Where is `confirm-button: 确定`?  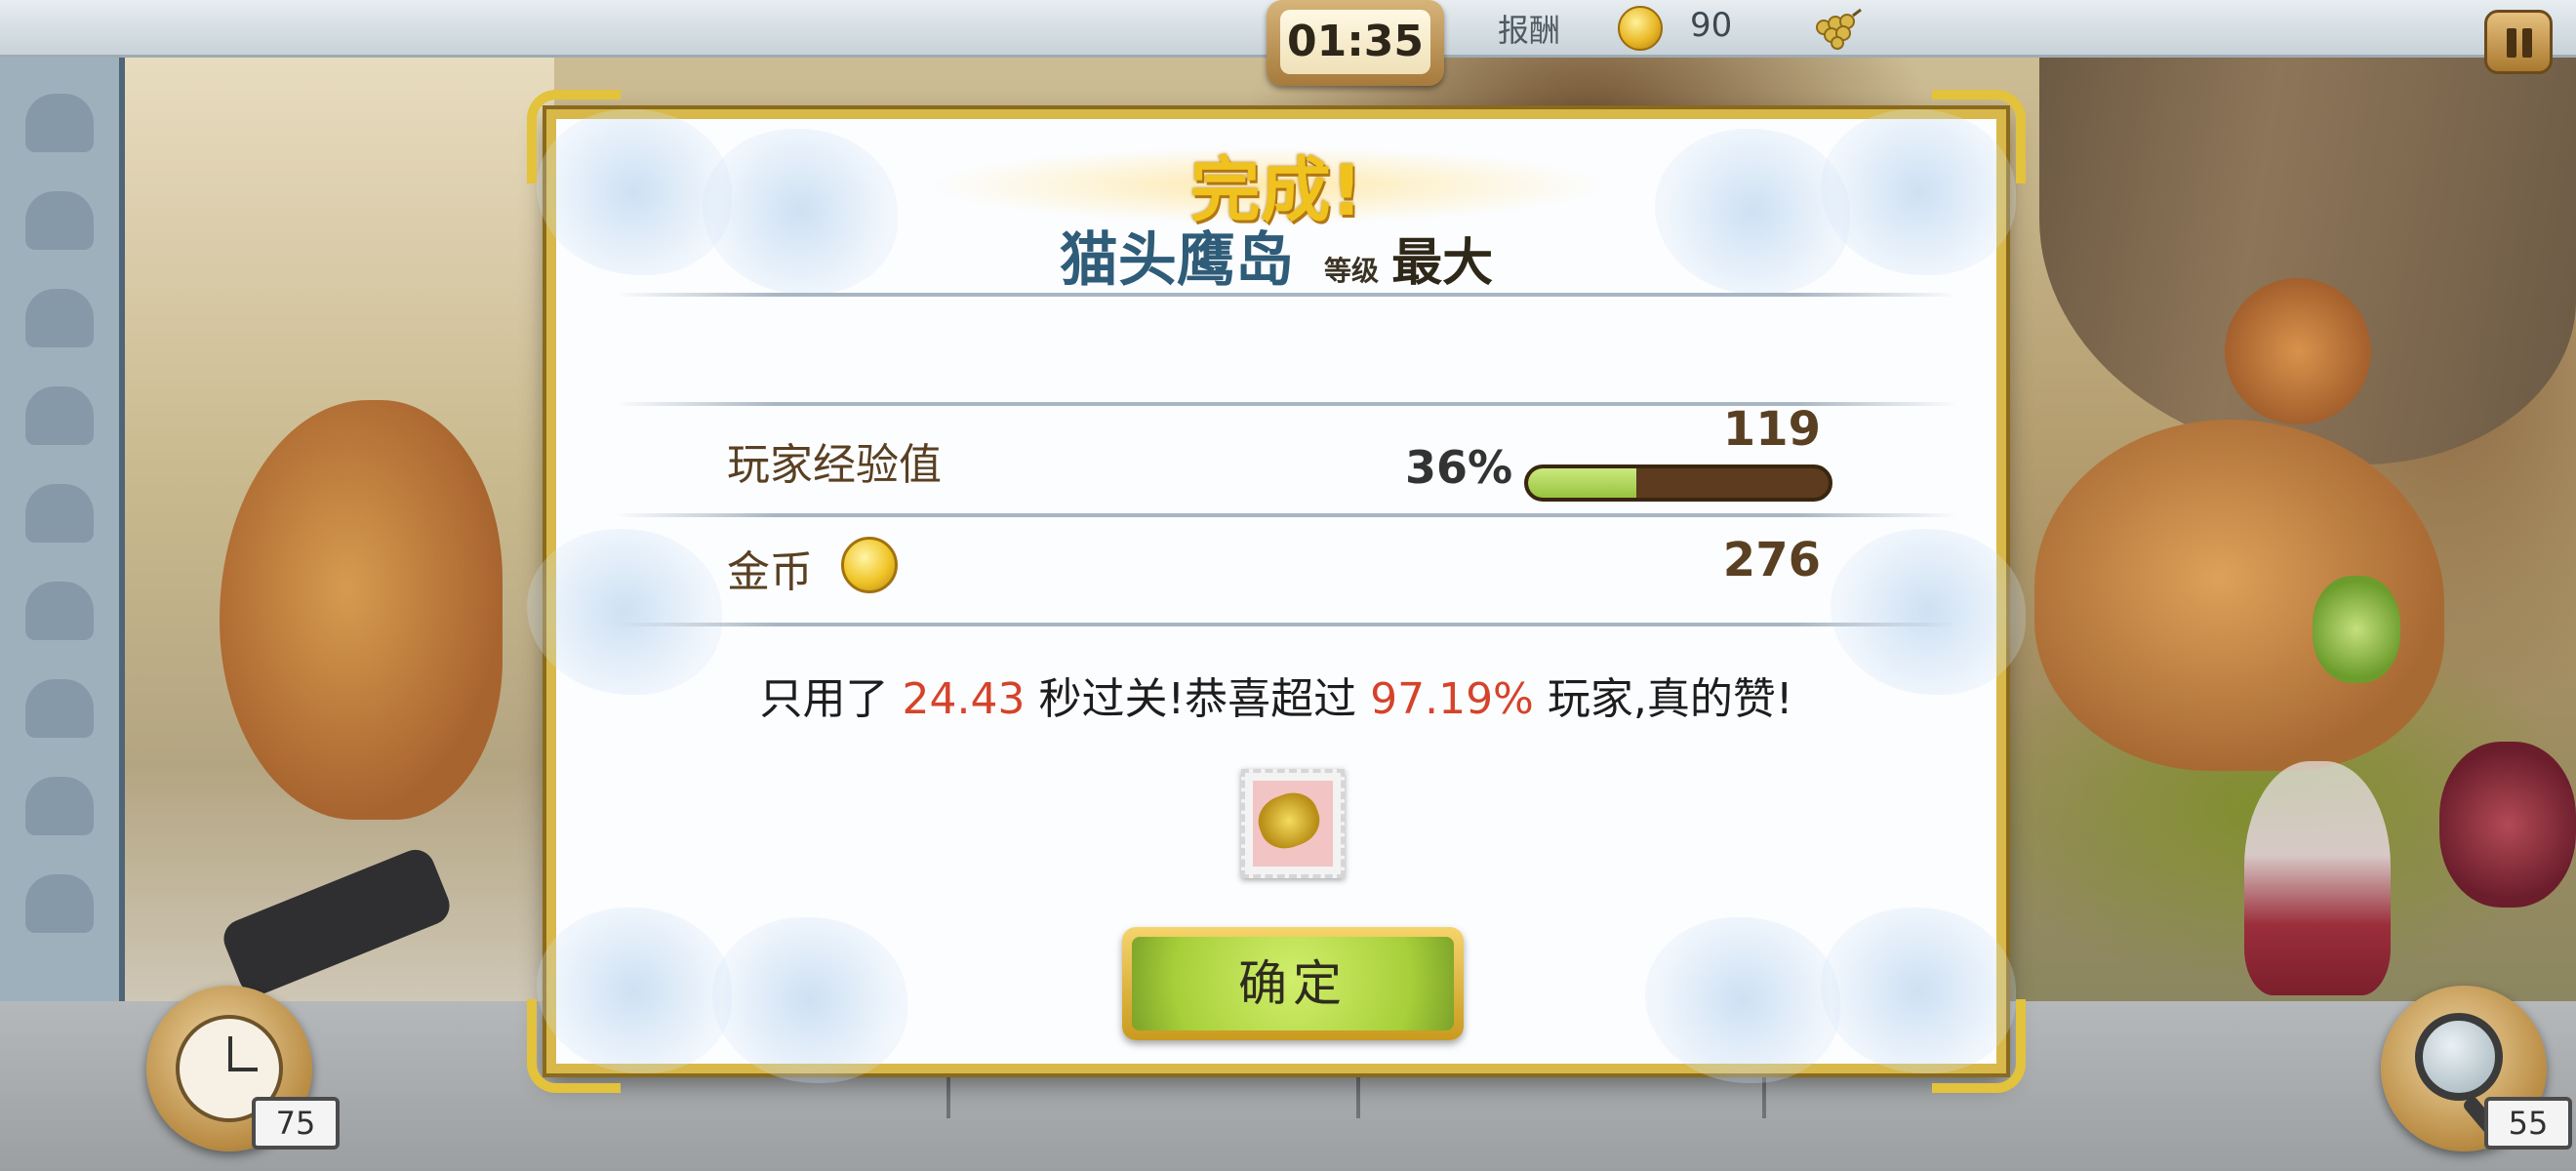
confirm-button: 确定 is located at coordinates (1293, 983).